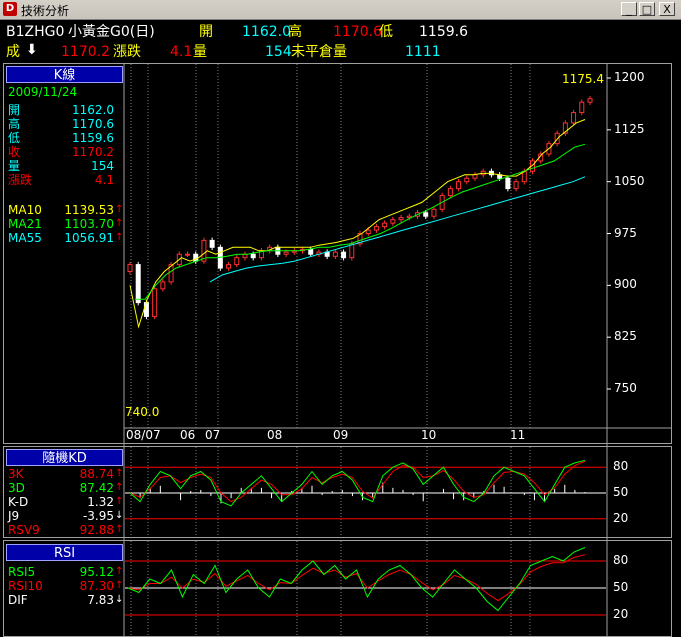 The image size is (681, 637). I want to click on x-tick-label: 10, so click(429, 435).